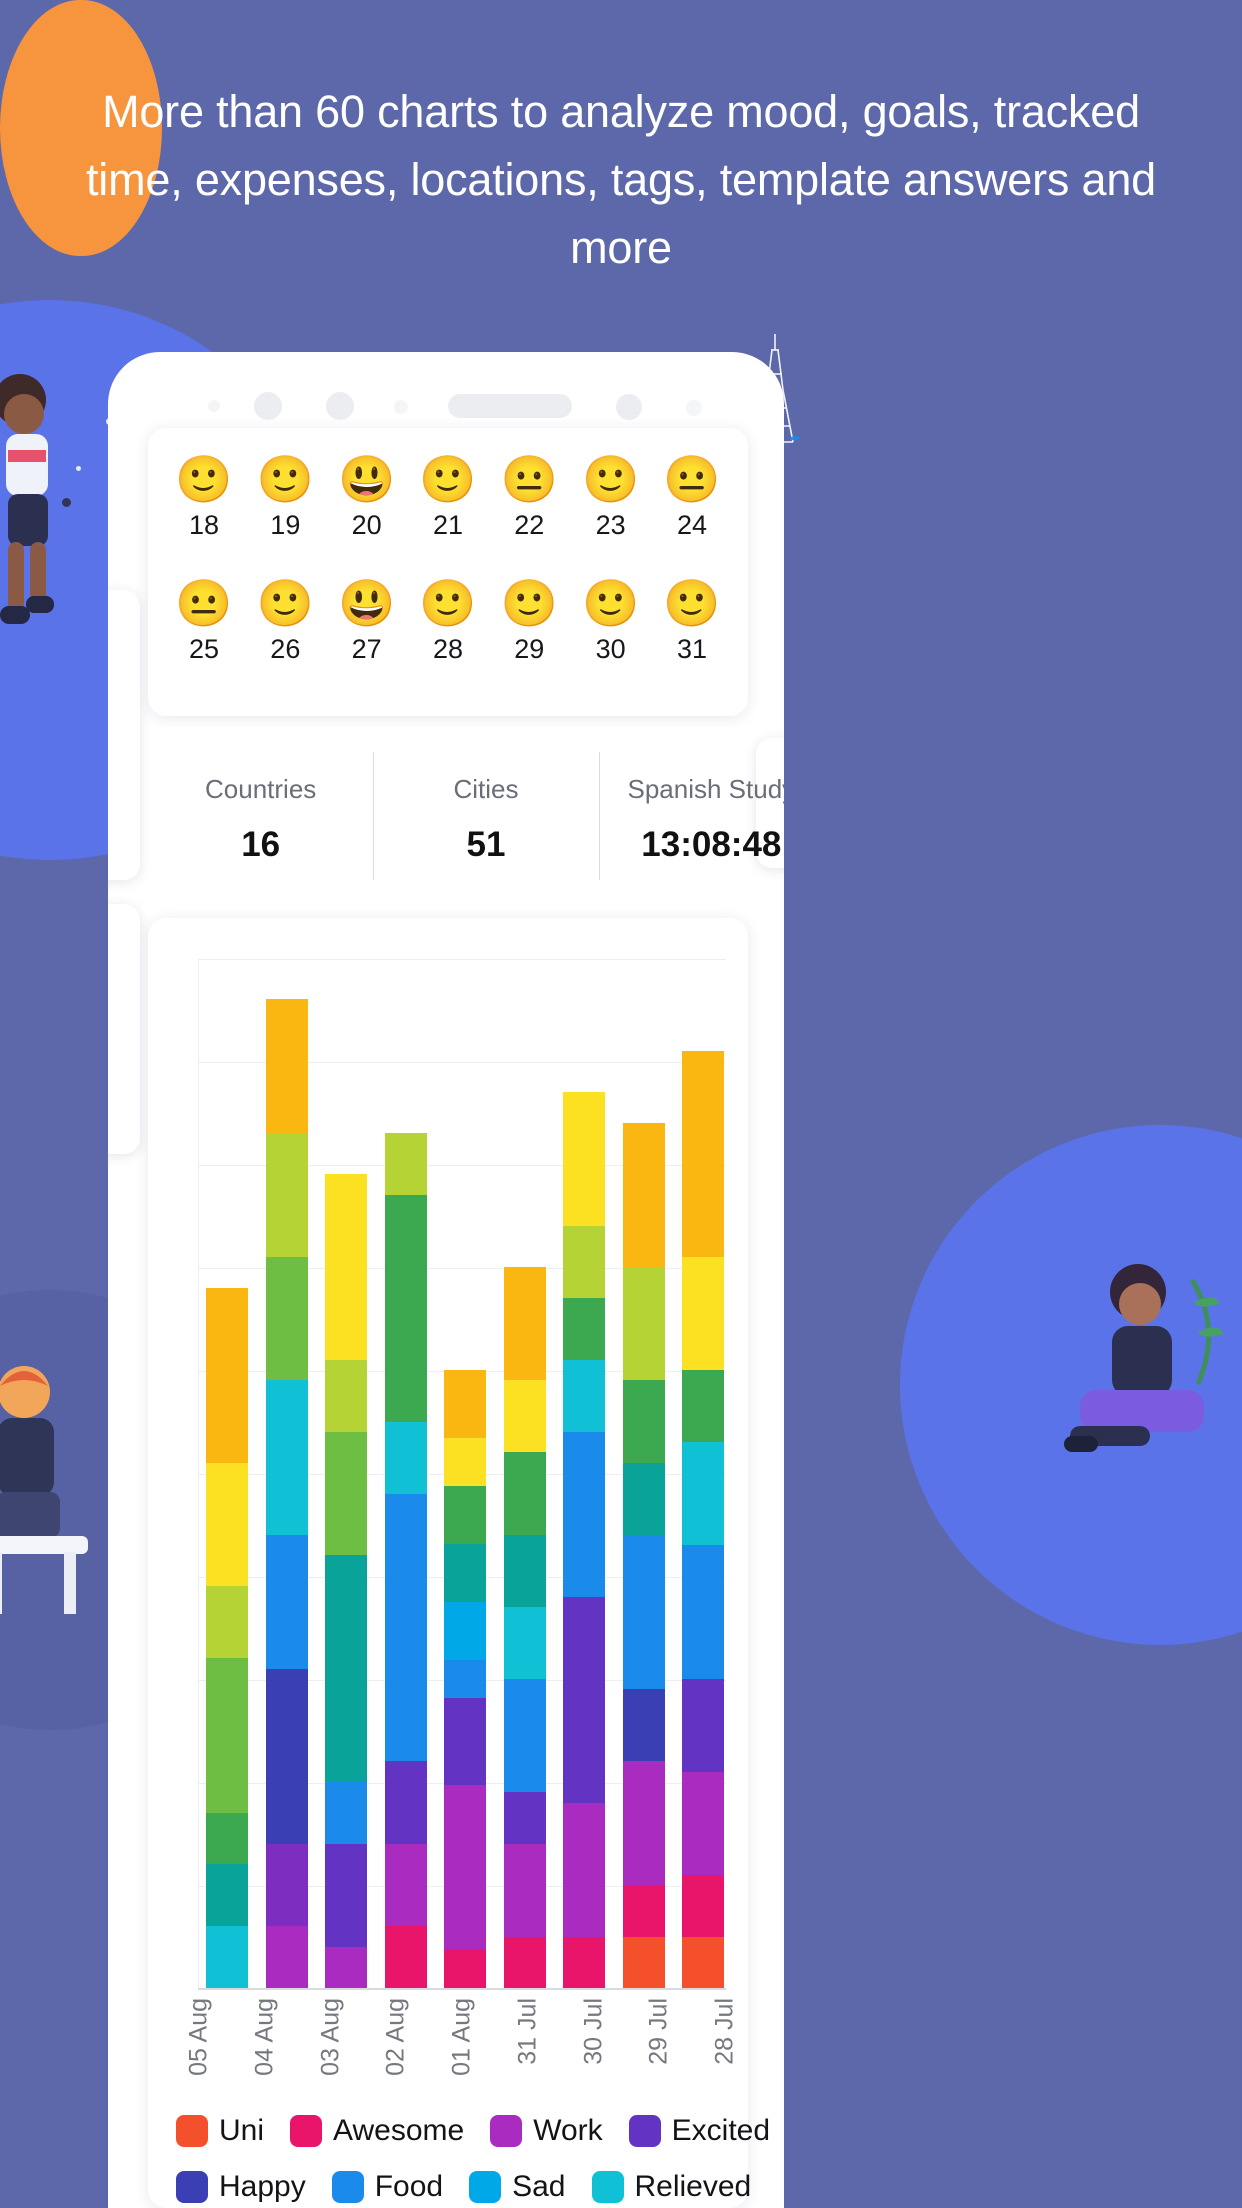 This screenshot has width=1242, height=2208. Describe the element at coordinates (241, 2187) in the screenshot. I see `chart-legend-item: Happy` at that location.